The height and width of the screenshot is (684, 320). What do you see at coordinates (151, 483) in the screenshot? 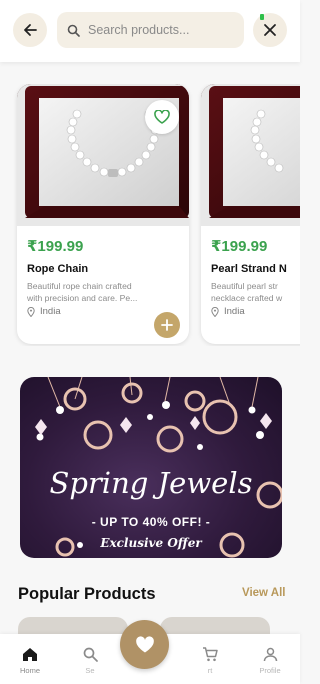
I see `banner-title: Spring Jewels` at bounding box center [151, 483].